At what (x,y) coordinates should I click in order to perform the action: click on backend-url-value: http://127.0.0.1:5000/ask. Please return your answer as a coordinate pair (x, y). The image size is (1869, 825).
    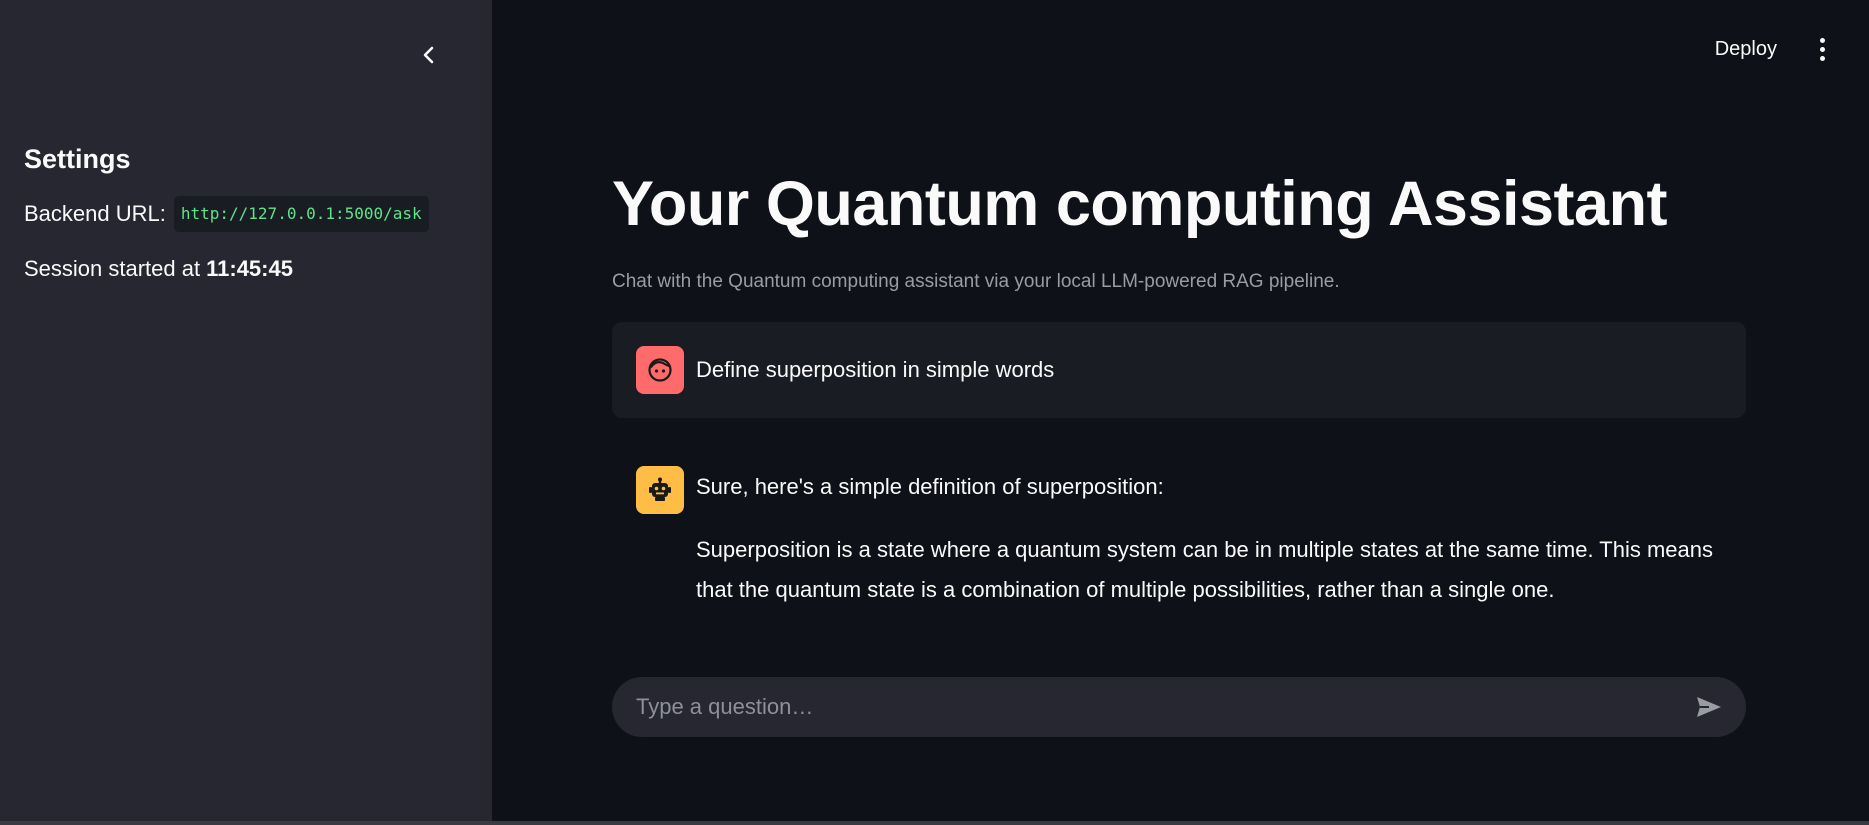
    Looking at the image, I should click on (301, 214).